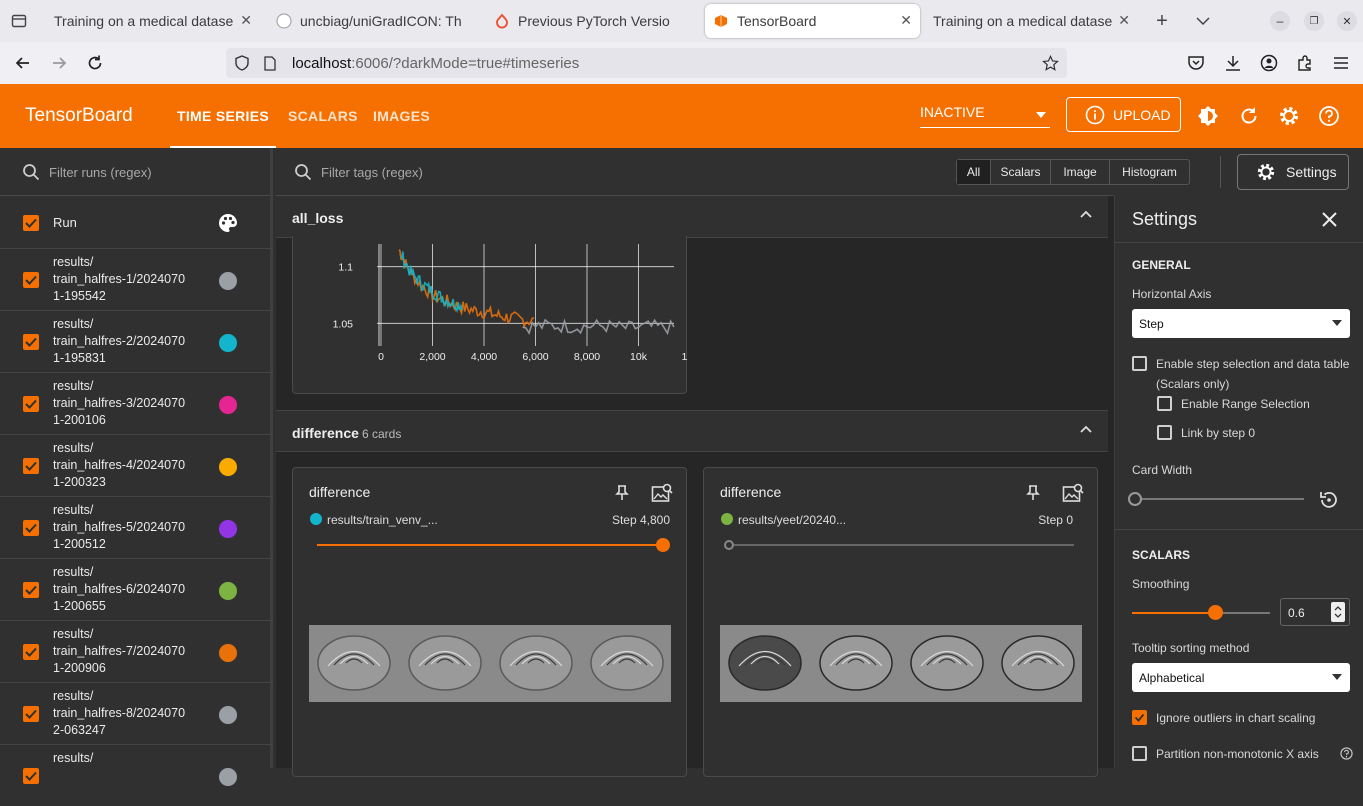  I want to click on step-selection-checkbox, so click(1139, 363).